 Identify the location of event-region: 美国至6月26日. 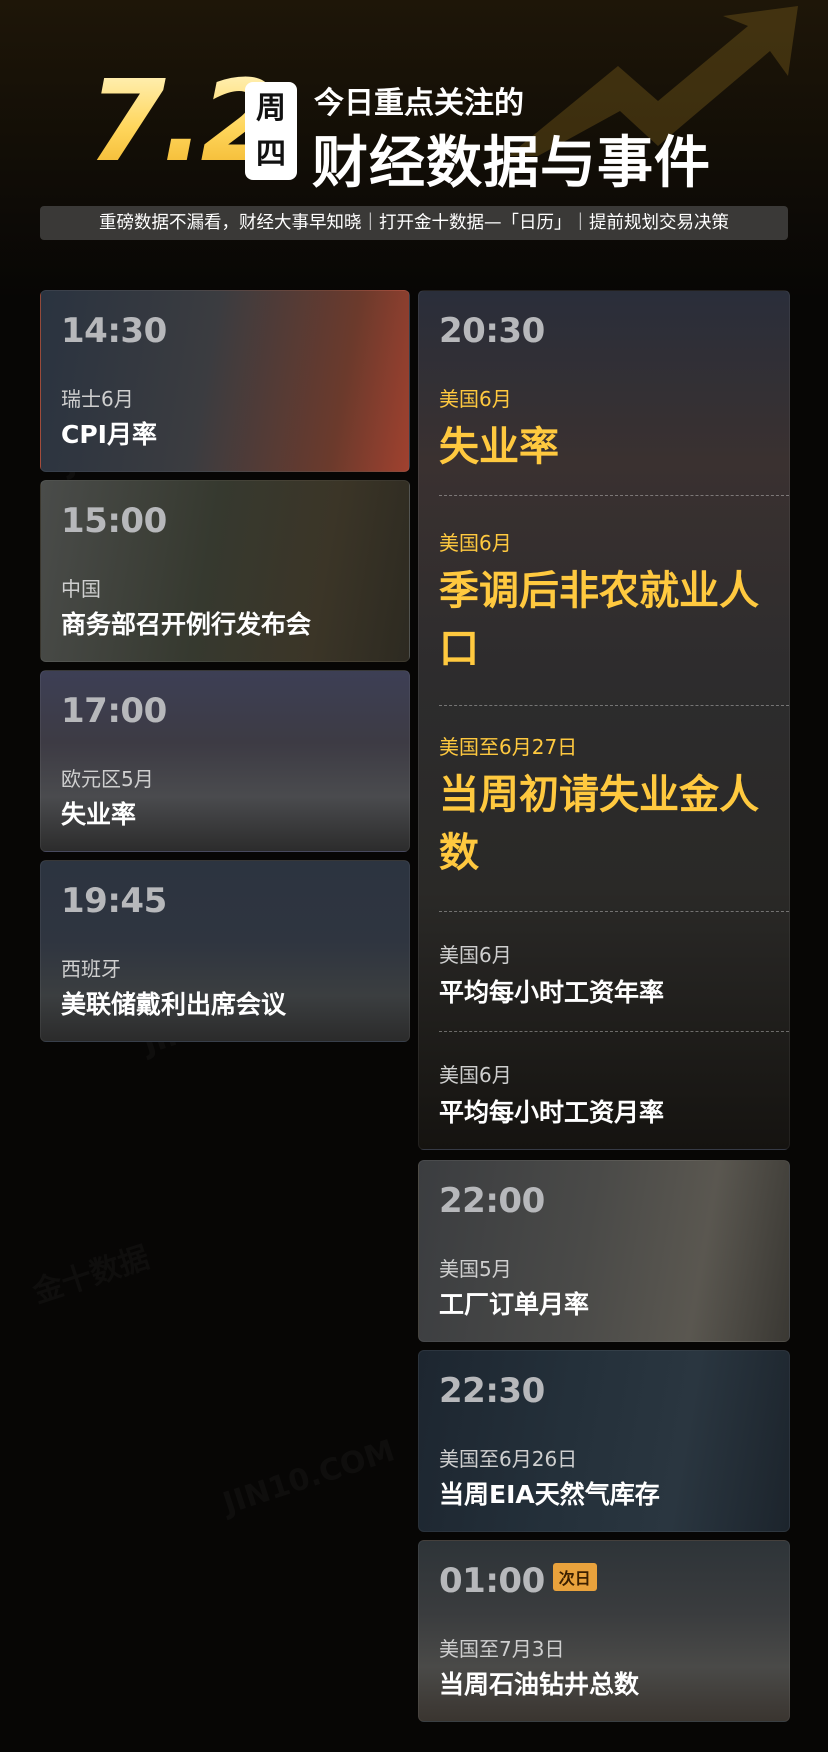
(508, 1459).